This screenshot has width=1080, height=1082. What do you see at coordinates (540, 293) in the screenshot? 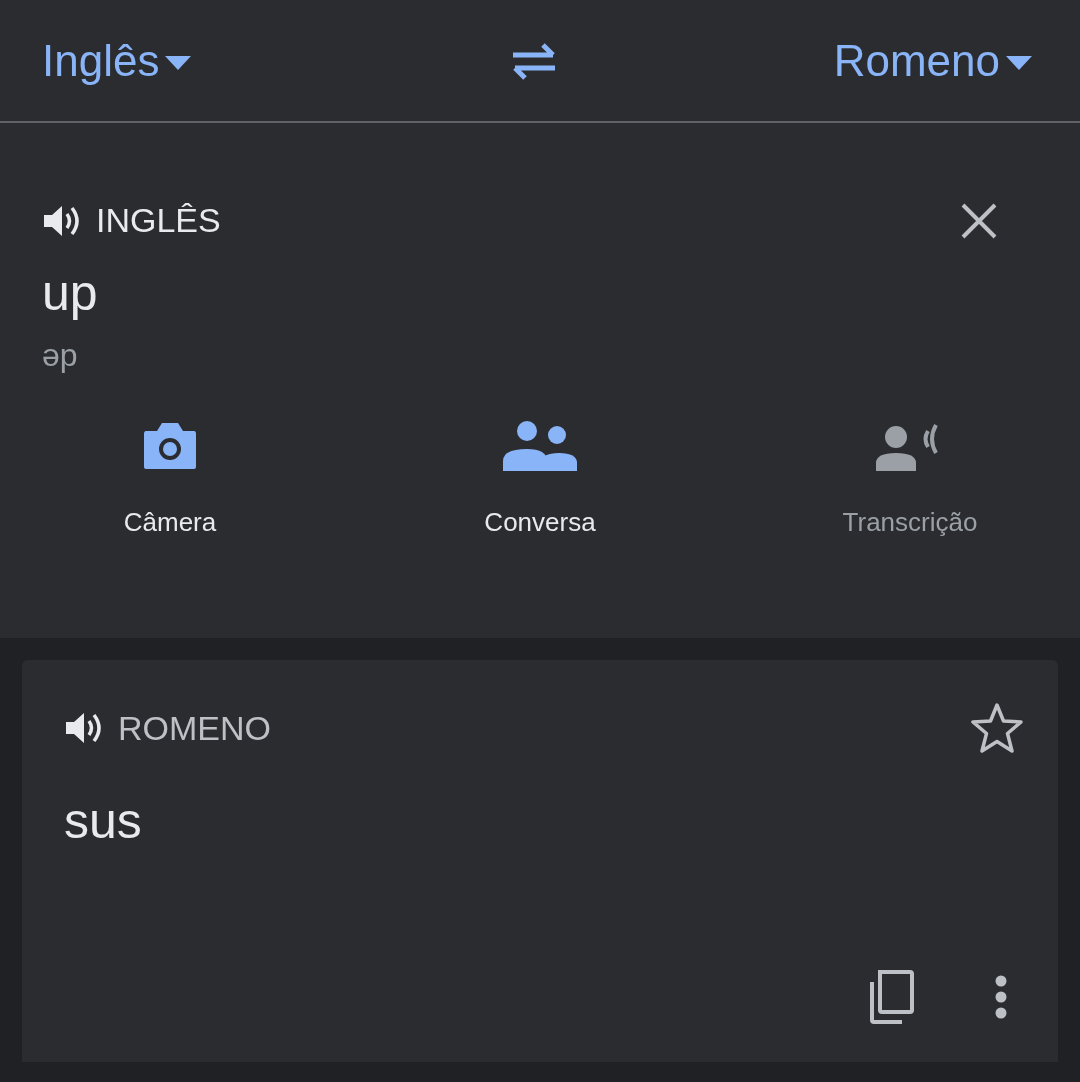
I see `source-text: up` at bounding box center [540, 293].